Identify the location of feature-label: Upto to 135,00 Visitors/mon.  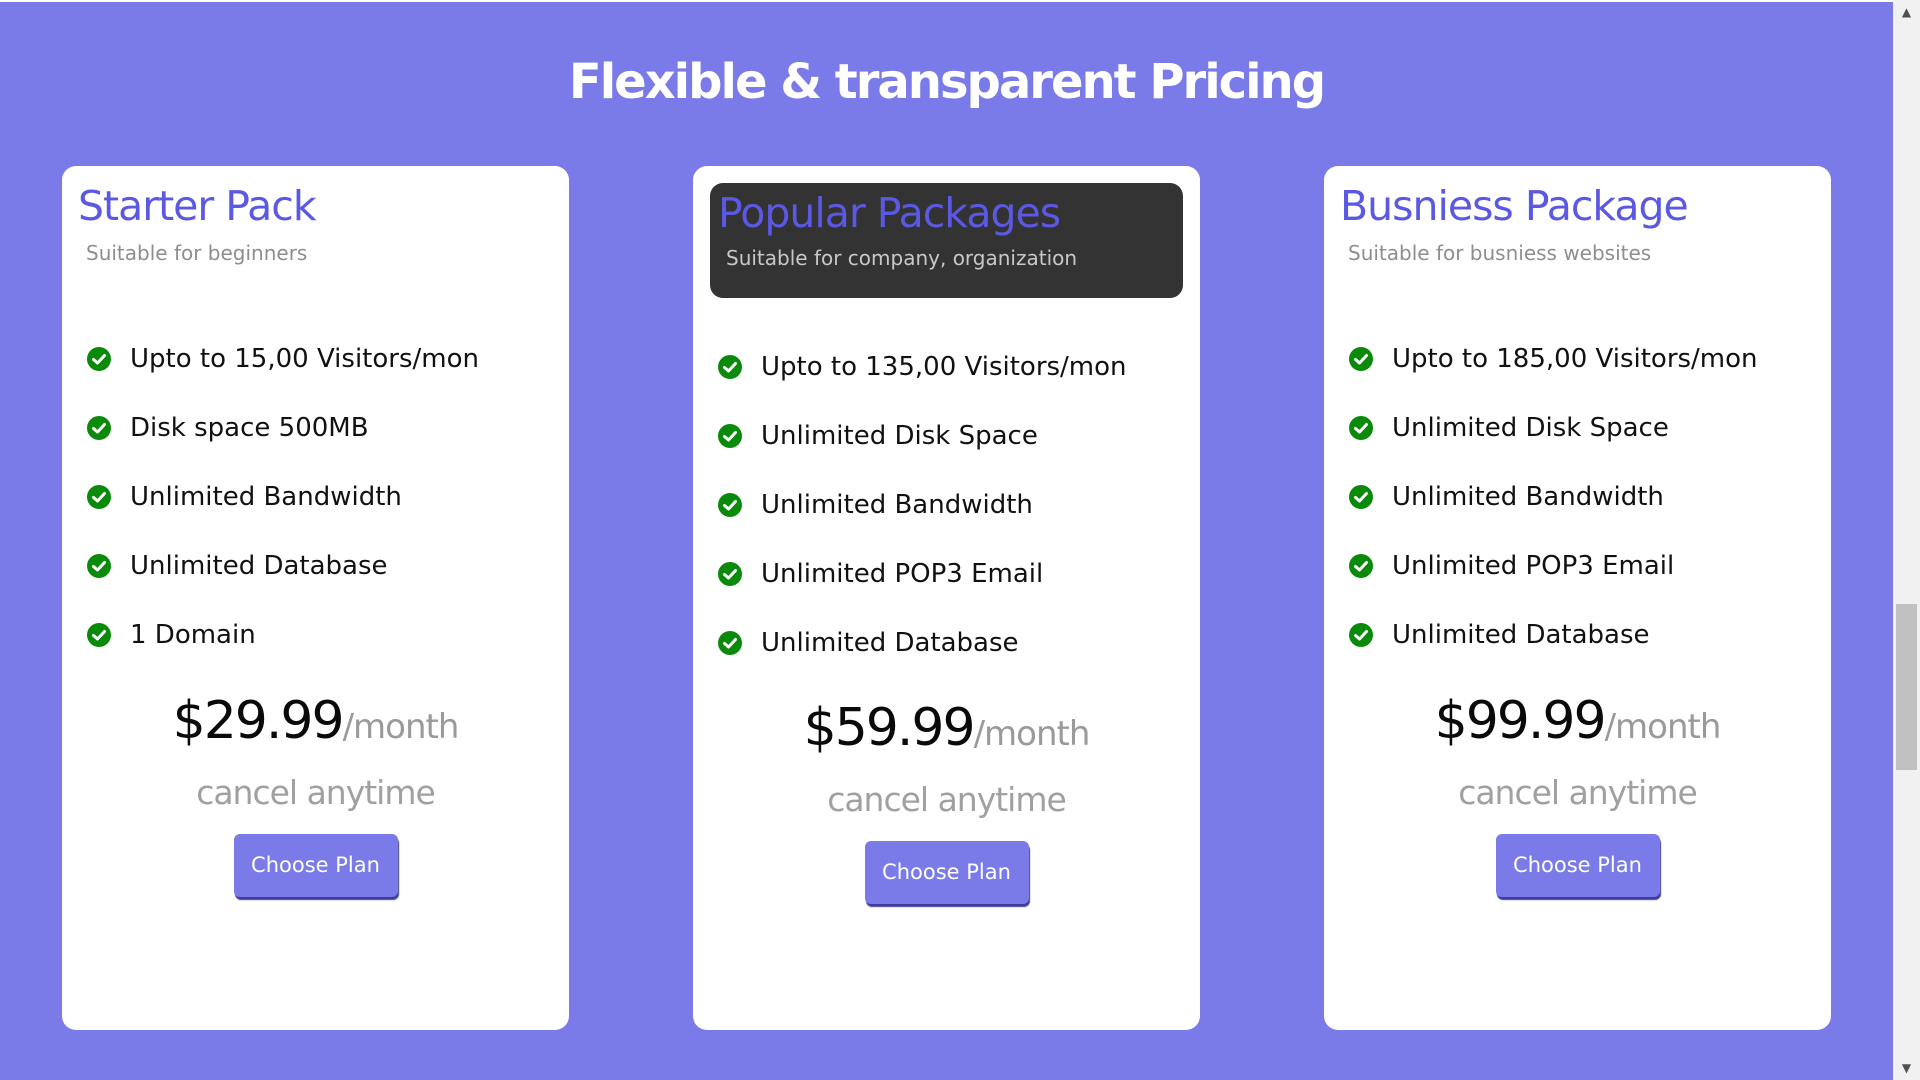
(944, 366).